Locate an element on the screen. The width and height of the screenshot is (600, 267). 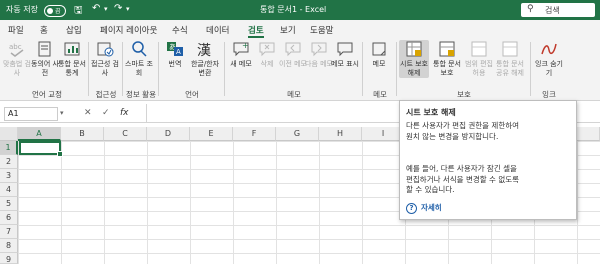
unprotect-sheet-label: 시트 보호 해제 is located at coordinates (414, 68).